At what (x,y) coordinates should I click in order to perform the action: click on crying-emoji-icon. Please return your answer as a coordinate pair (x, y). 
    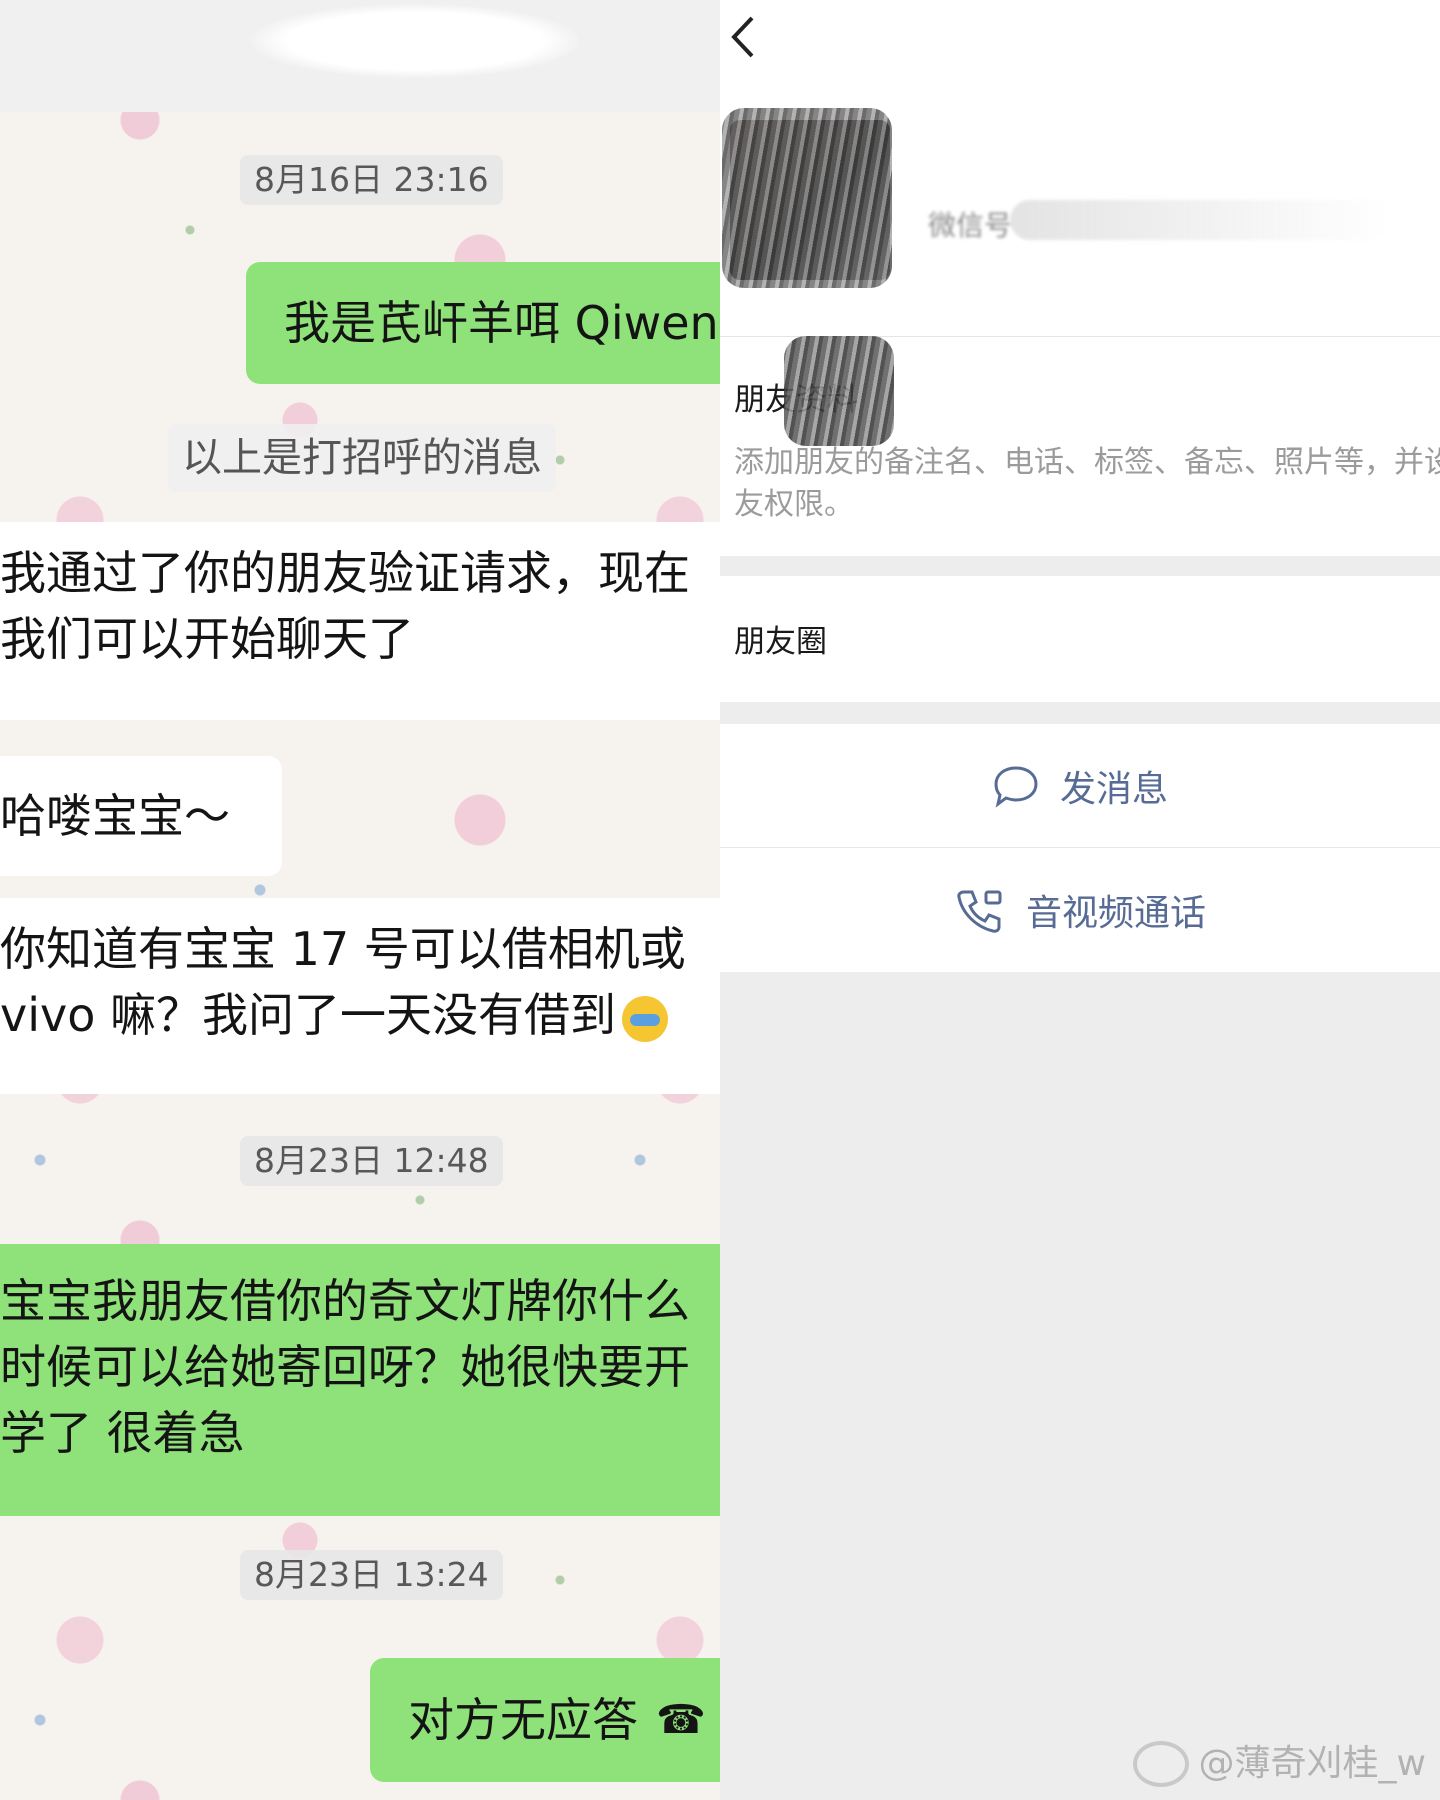
    Looking at the image, I should click on (645, 1018).